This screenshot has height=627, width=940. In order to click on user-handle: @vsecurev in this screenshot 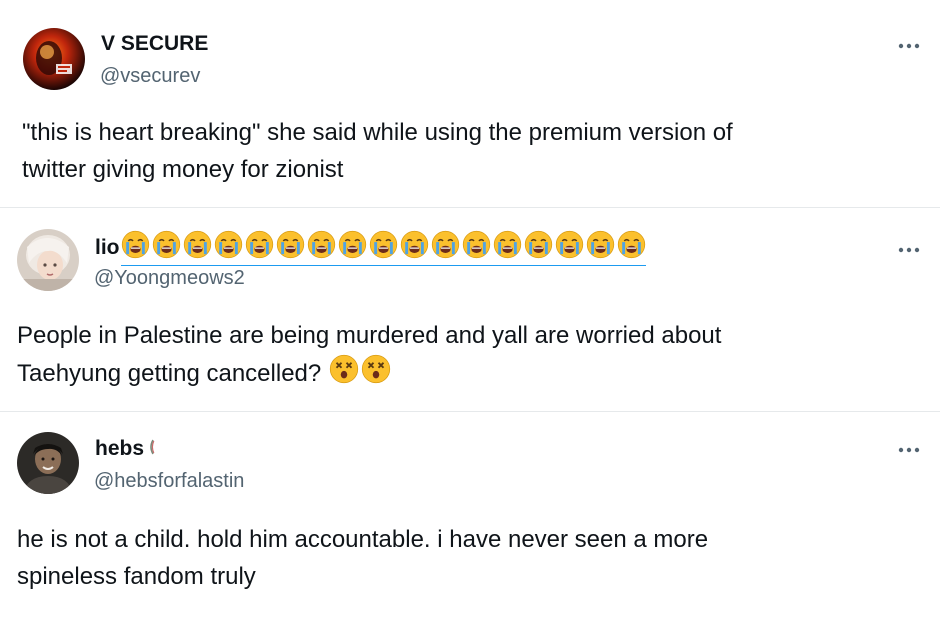, I will do `click(150, 76)`.